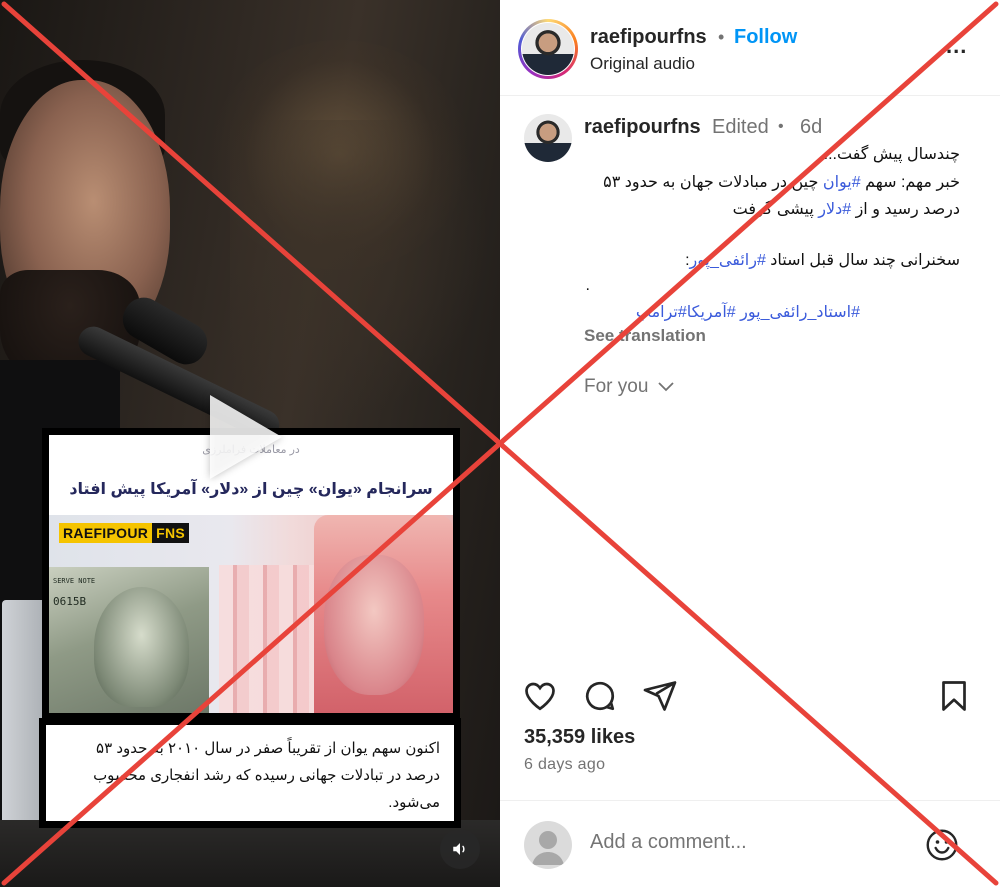 The height and width of the screenshot is (887, 1000). I want to click on table, so click(250, 853).